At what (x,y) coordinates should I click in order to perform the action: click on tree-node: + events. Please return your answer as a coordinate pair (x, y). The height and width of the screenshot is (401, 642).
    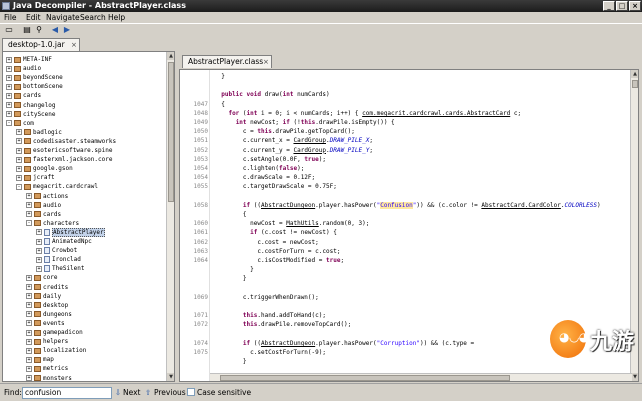
    Looking at the image, I should click on (45, 323).